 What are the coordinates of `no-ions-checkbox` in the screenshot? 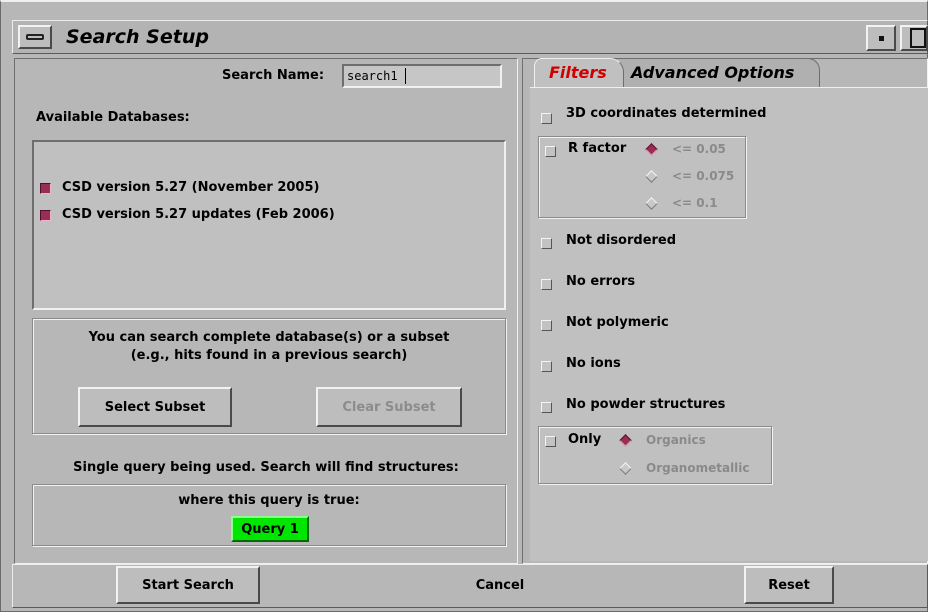 It's located at (546, 366).